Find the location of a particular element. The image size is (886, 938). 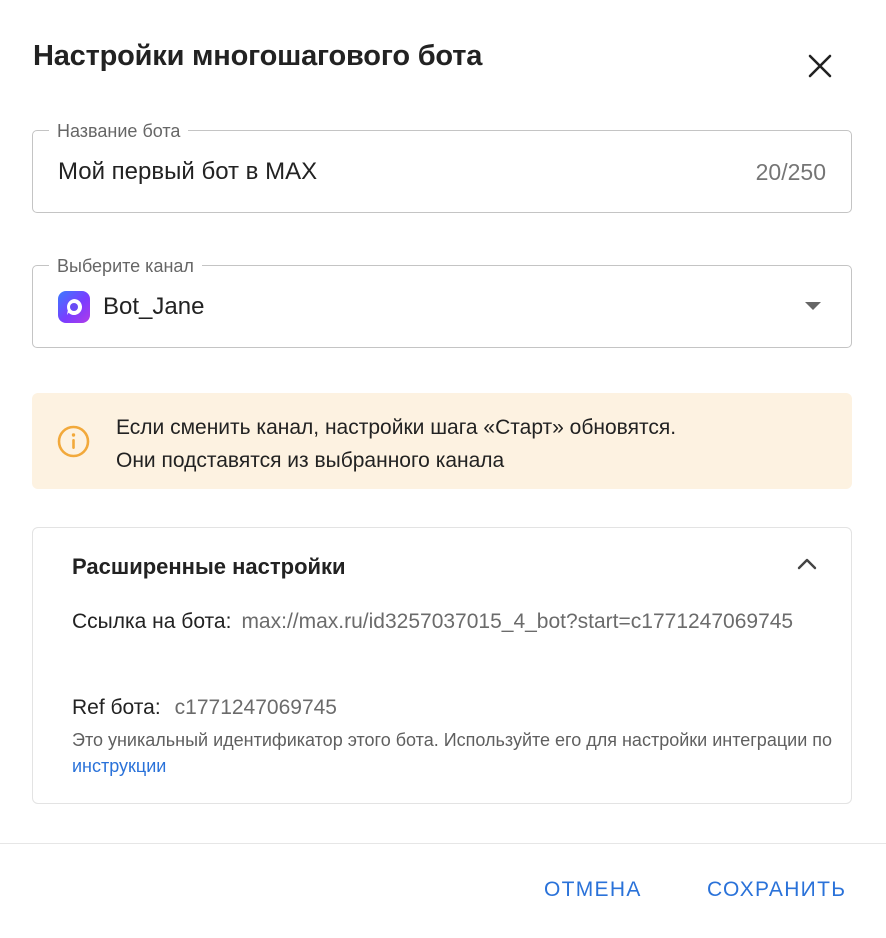

bot-name-input: Мой первый бот в MAX is located at coordinates (187, 172).